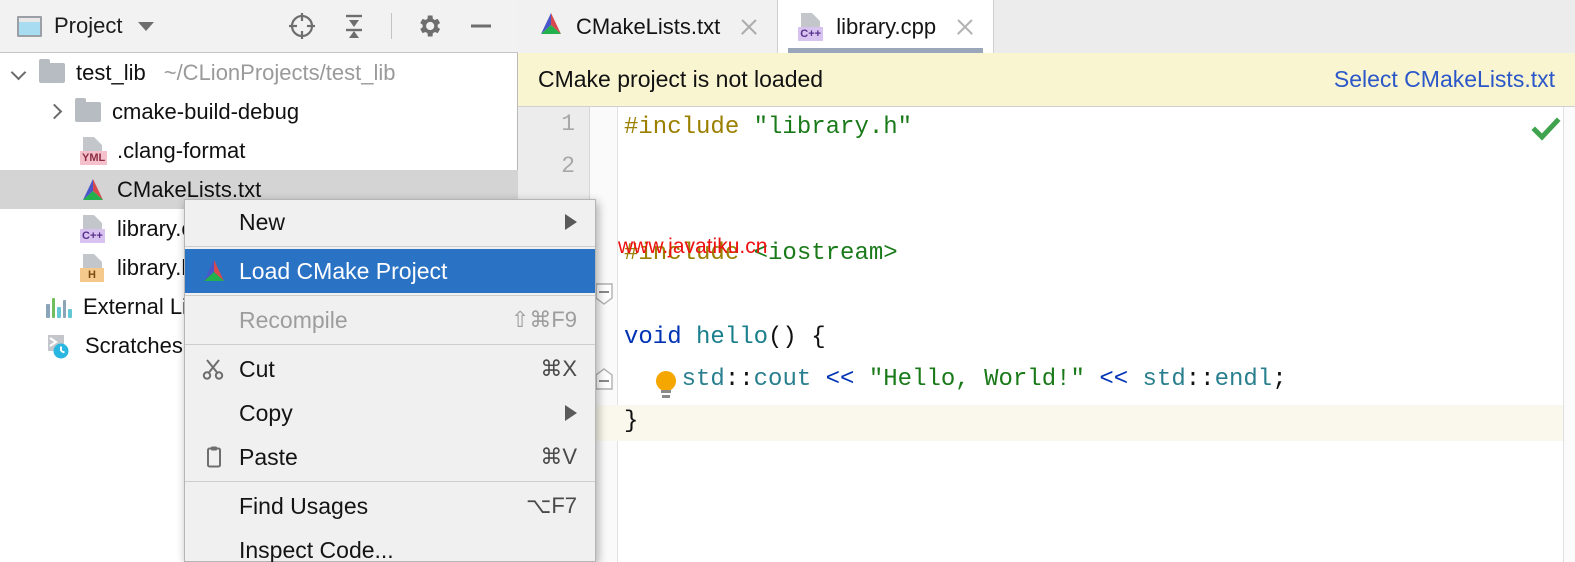  What do you see at coordinates (543, 319) in the screenshot?
I see `menu-item-shortcut: ⇧⌘F9` at bounding box center [543, 319].